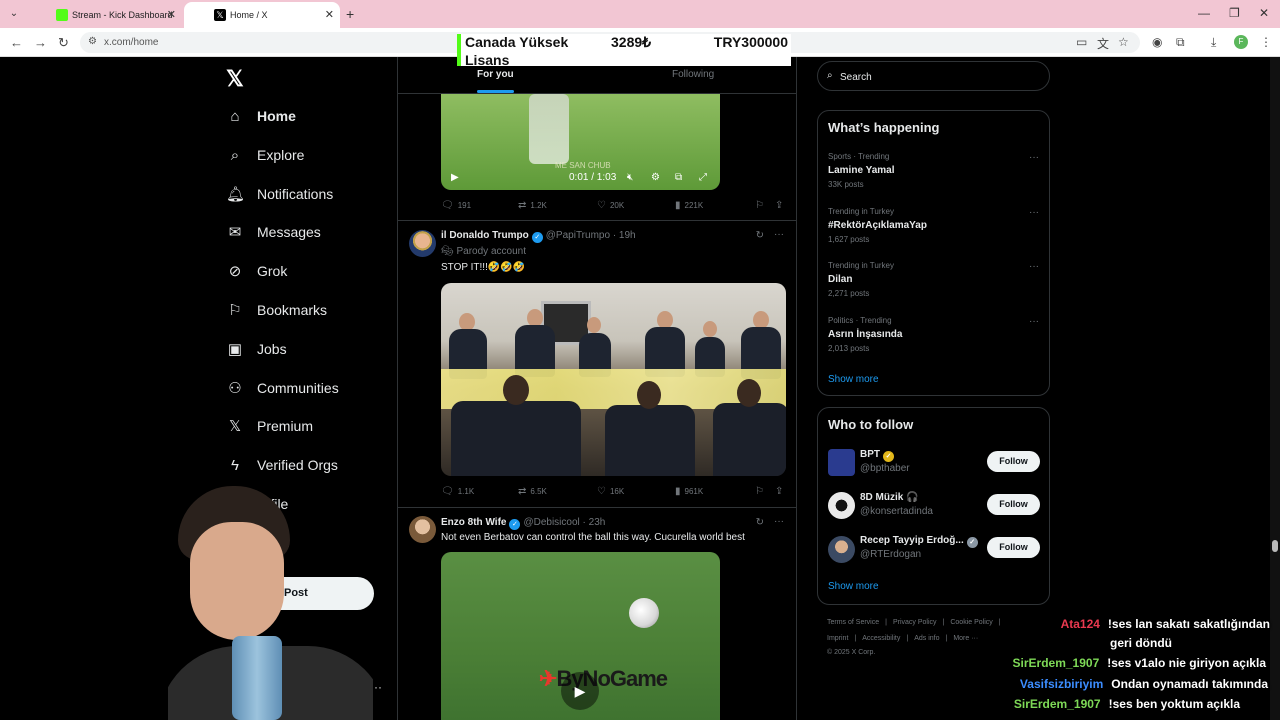  I want to click on video-player: ✈ByNoGame ▶, so click(580, 636).